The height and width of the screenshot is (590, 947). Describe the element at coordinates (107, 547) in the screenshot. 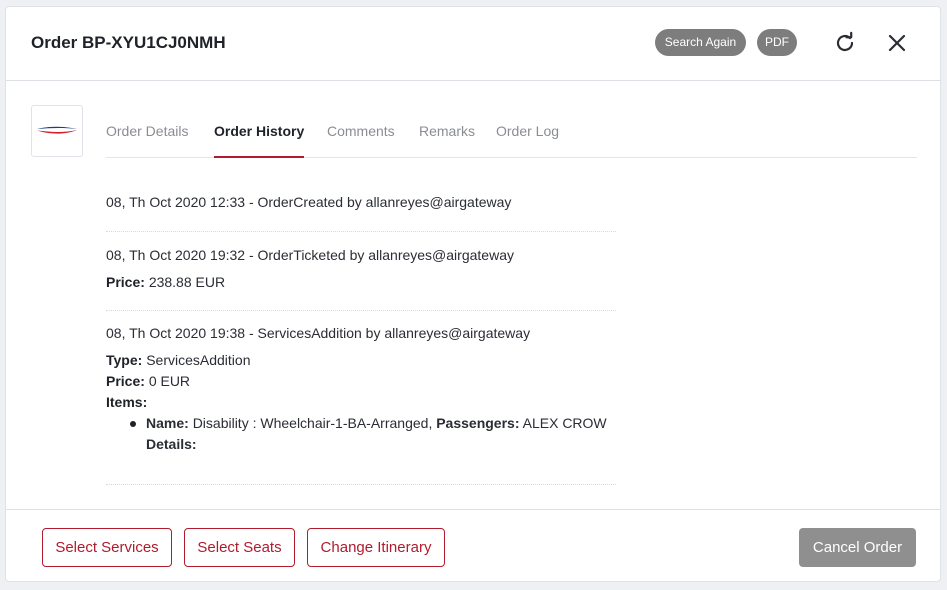

I see `select-services-button: Select Services` at that location.